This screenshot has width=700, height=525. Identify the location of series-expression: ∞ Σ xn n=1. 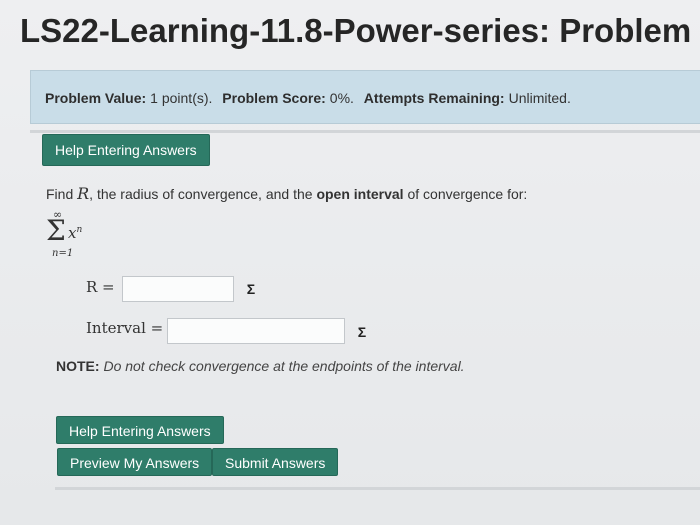
(76, 235).